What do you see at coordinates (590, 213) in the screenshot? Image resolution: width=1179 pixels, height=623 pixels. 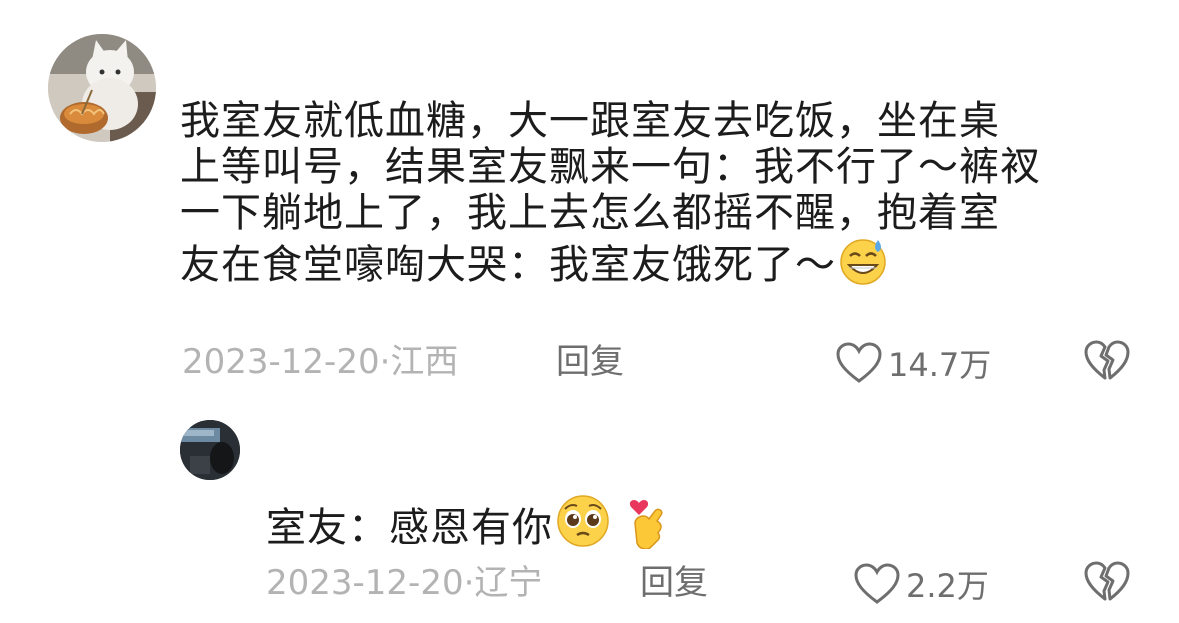 I see `comment-line: 一下躺地上了，我上去怎么都摇不醒，抱着室` at bounding box center [590, 213].